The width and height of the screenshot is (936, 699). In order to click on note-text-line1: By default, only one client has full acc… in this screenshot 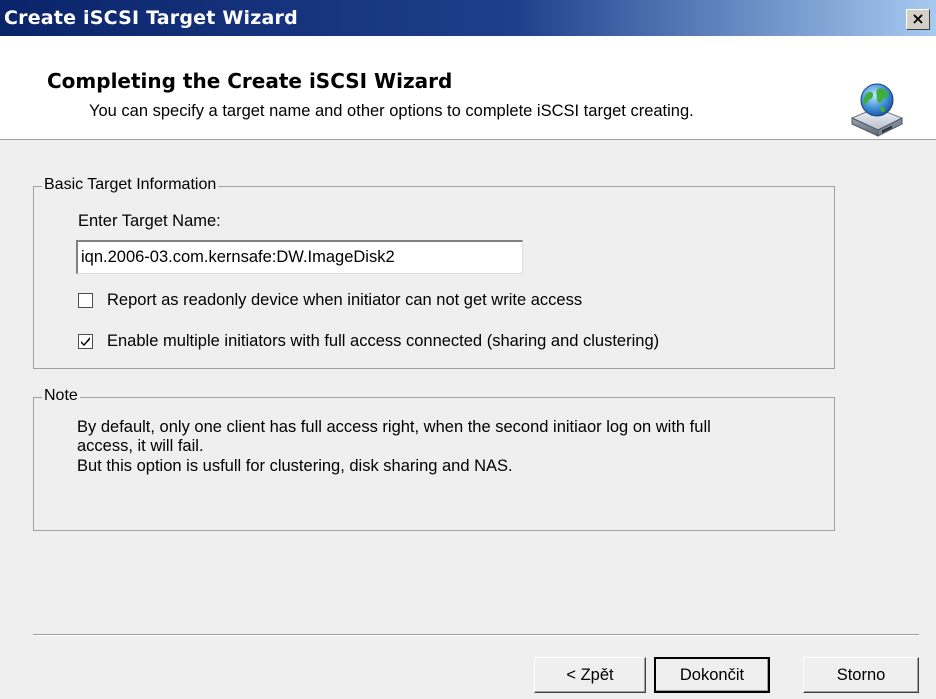, I will do `click(394, 427)`.